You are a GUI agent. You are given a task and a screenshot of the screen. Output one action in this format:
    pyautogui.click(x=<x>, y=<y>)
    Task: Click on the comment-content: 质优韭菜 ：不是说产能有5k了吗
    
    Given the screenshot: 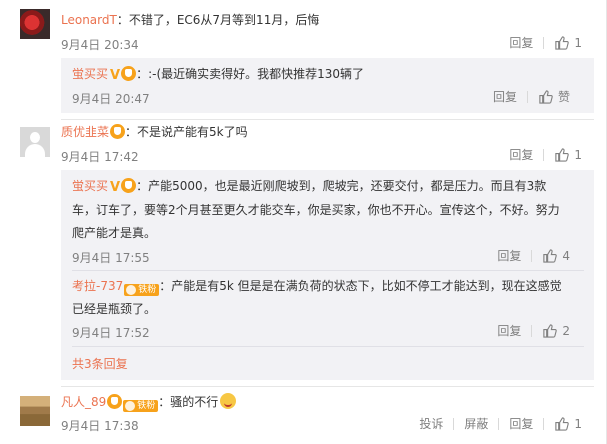 What is the action you would take?
    pyautogui.click(x=154, y=132)
    